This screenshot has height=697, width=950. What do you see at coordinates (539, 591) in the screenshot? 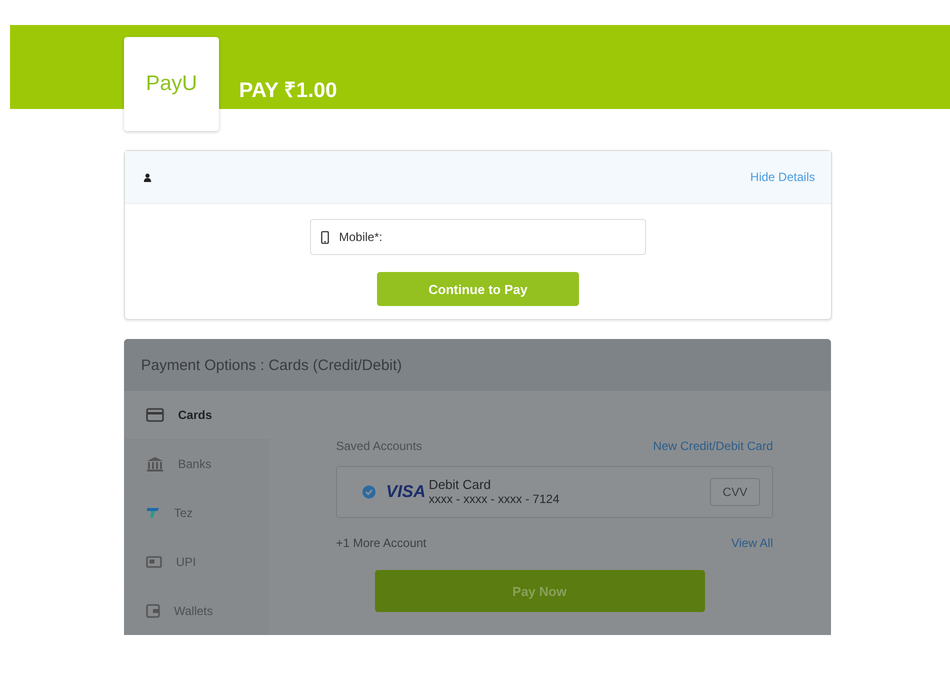
I see `pay-now-button: Pay Now` at bounding box center [539, 591].